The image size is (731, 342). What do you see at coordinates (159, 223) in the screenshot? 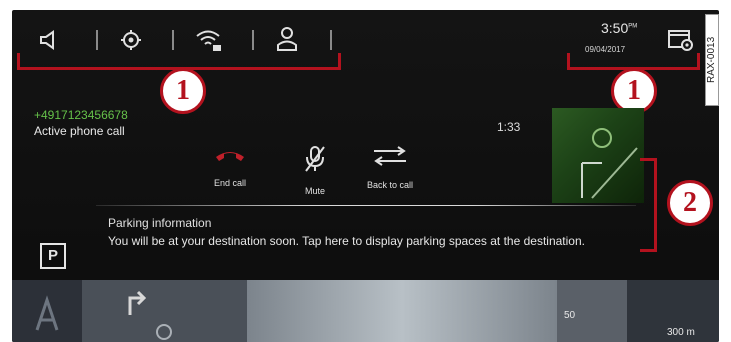
I see `parking-title: Parking information` at bounding box center [159, 223].